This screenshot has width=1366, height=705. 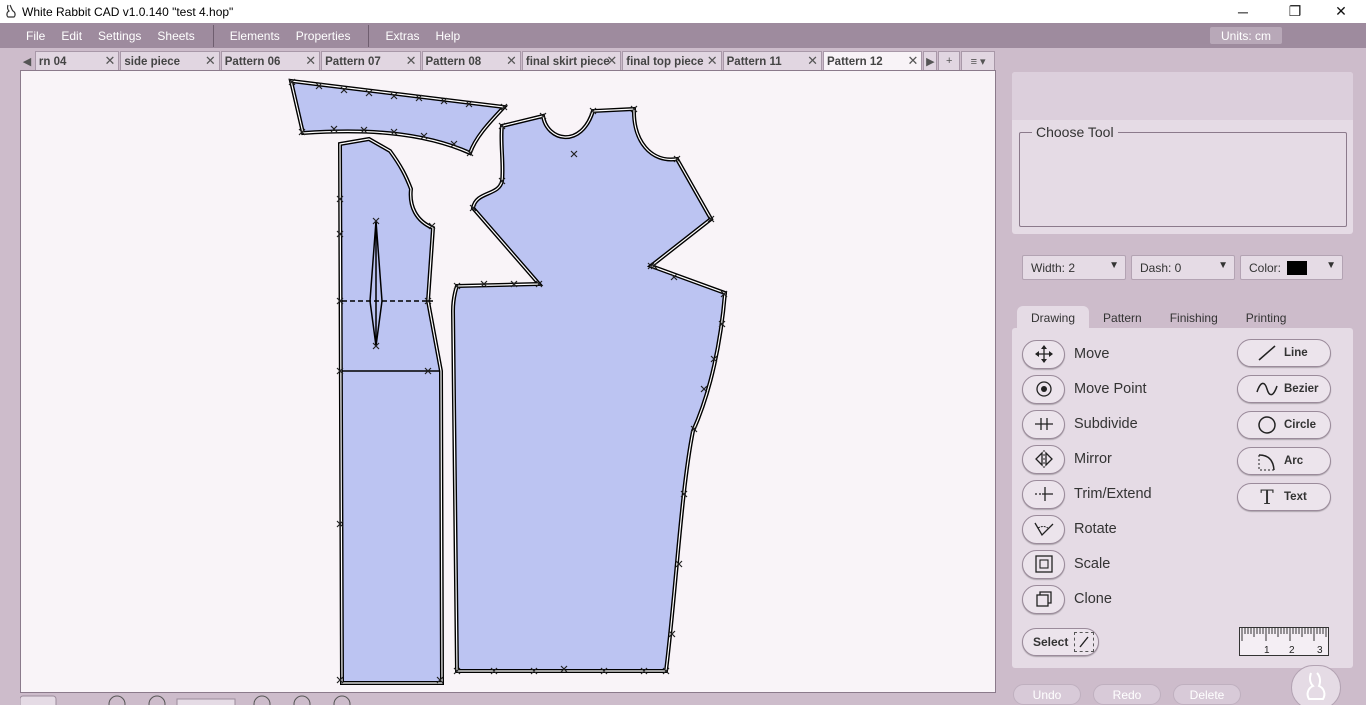 I want to click on arc-button: Arc, so click(x=1284, y=461).